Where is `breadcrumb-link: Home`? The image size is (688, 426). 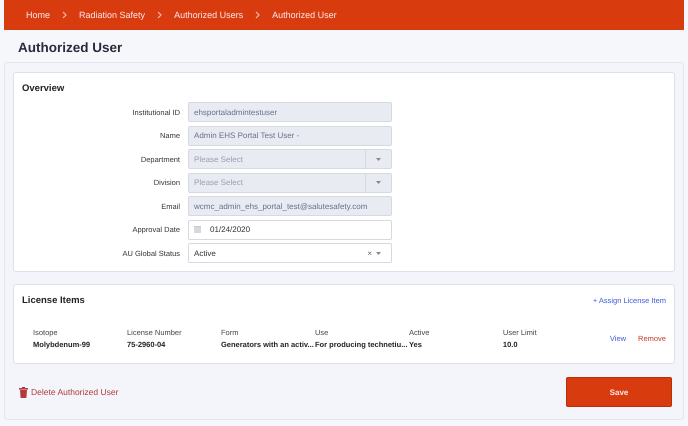
breadcrumb-link: Home is located at coordinates (38, 15).